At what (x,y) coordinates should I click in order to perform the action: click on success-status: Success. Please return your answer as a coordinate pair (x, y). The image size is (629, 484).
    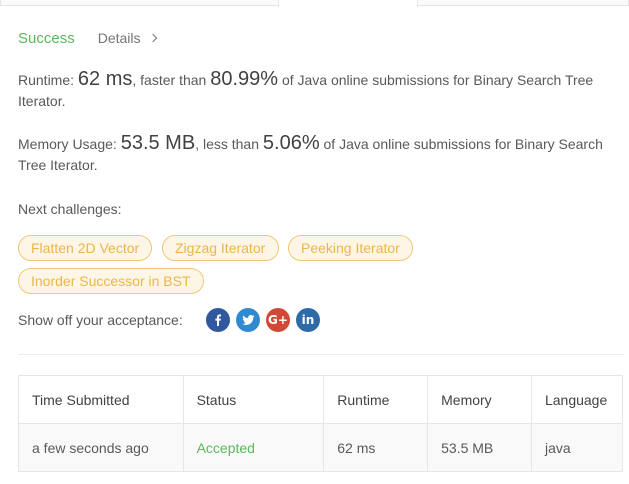
    Looking at the image, I should click on (46, 38).